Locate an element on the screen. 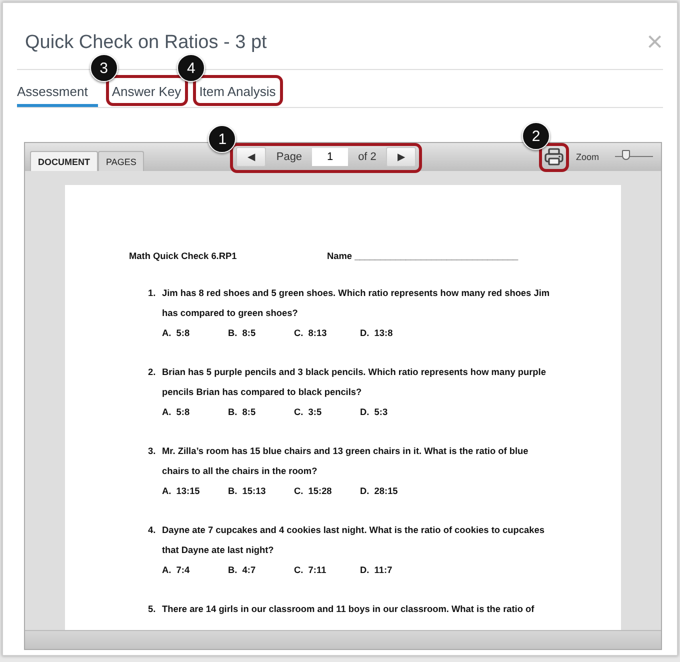  answer-choice: B. 4:7 is located at coordinates (242, 570).